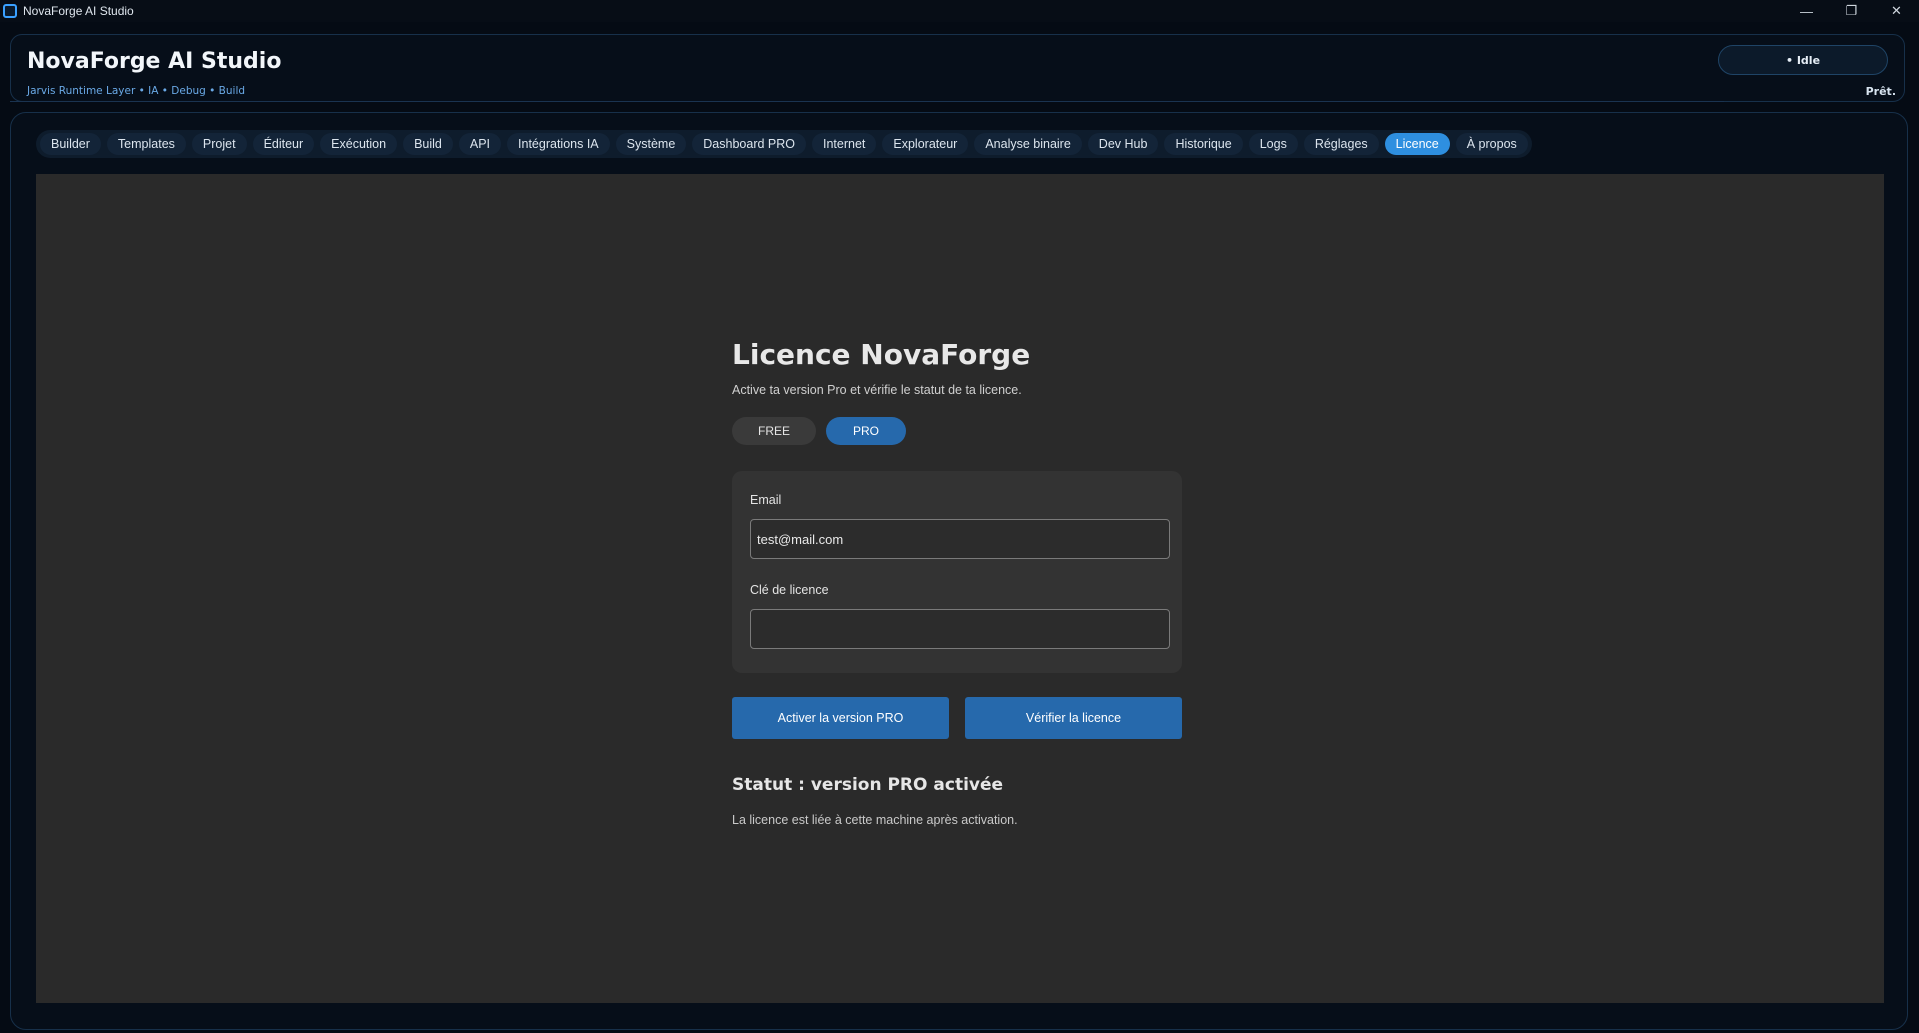  I want to click on window-titlebar: NovaForge AI Studio — ❐ ✕, so click(959, 11).